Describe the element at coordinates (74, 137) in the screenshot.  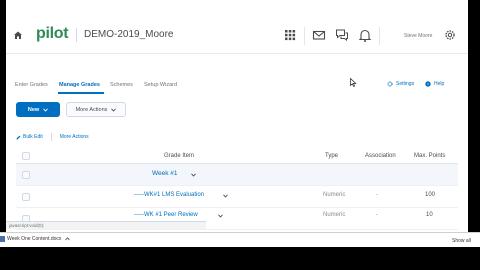
I see `more-actions-link: More Actions` at that location.